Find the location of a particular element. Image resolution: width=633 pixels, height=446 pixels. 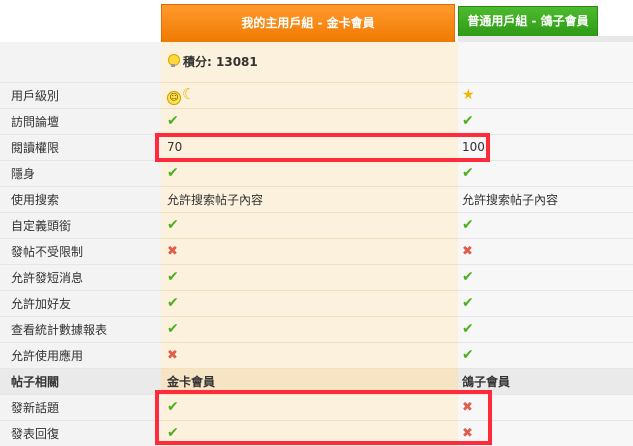

cell-text: 70 is located at coordinates (175, 147).